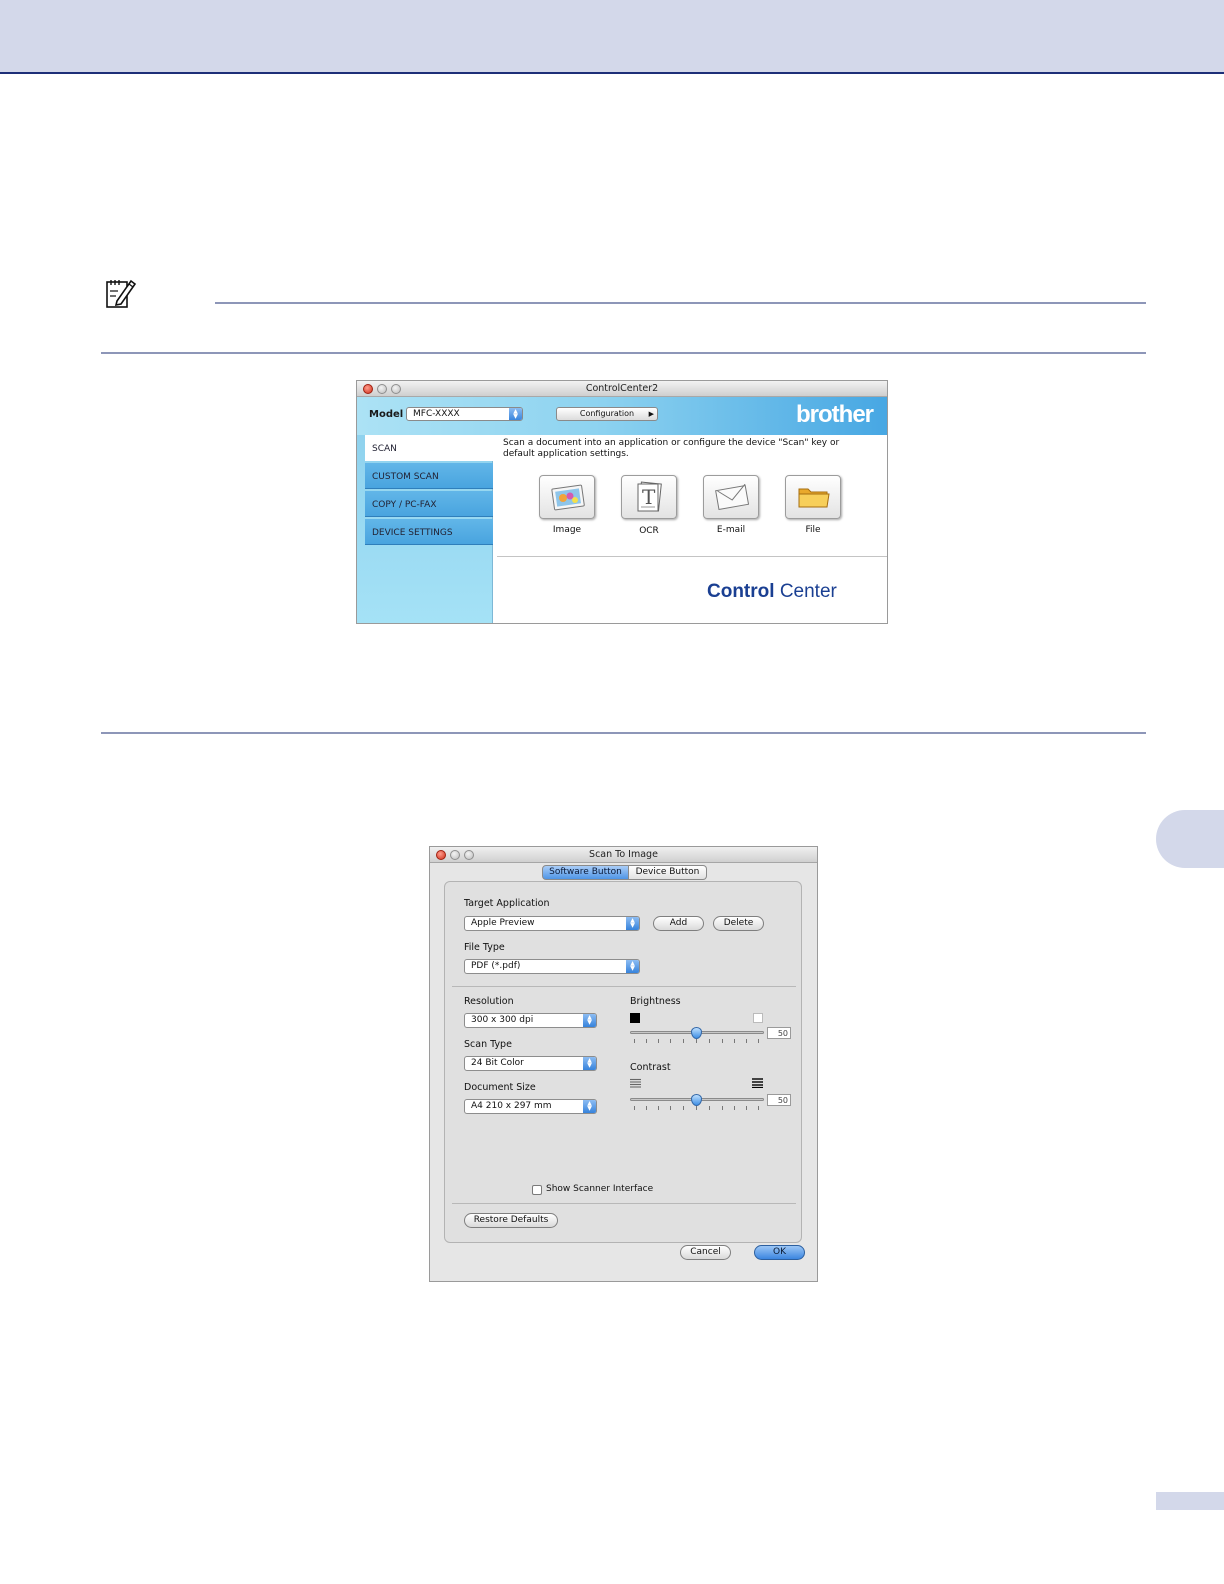 The width and height of the screenshot is (1224, 1584). Describe the element at coordinates (567, 530) in the screenshot. I see `image-label: Image` at that location.